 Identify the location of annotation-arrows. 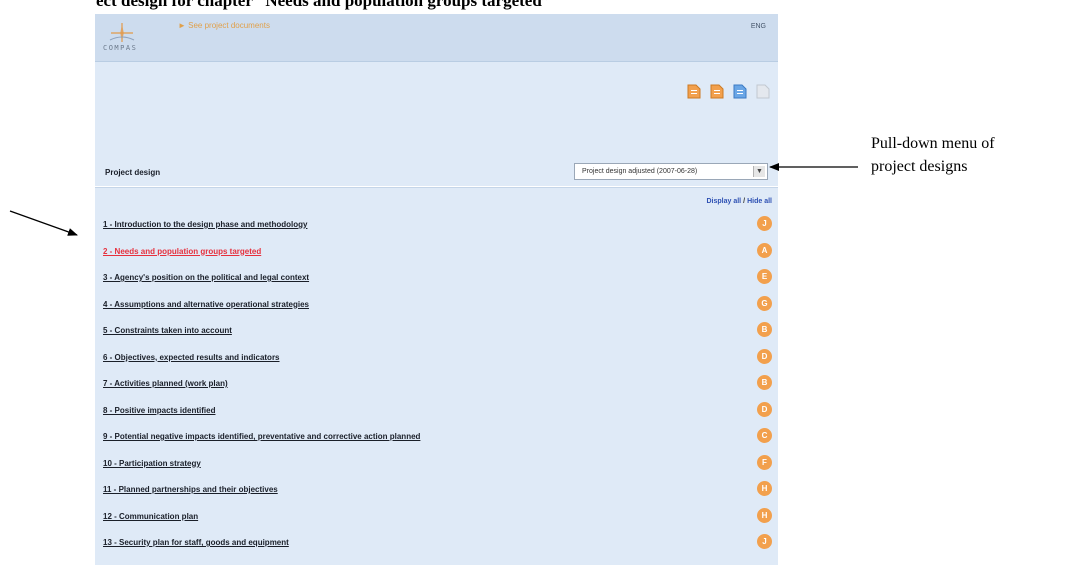
(433, 199).